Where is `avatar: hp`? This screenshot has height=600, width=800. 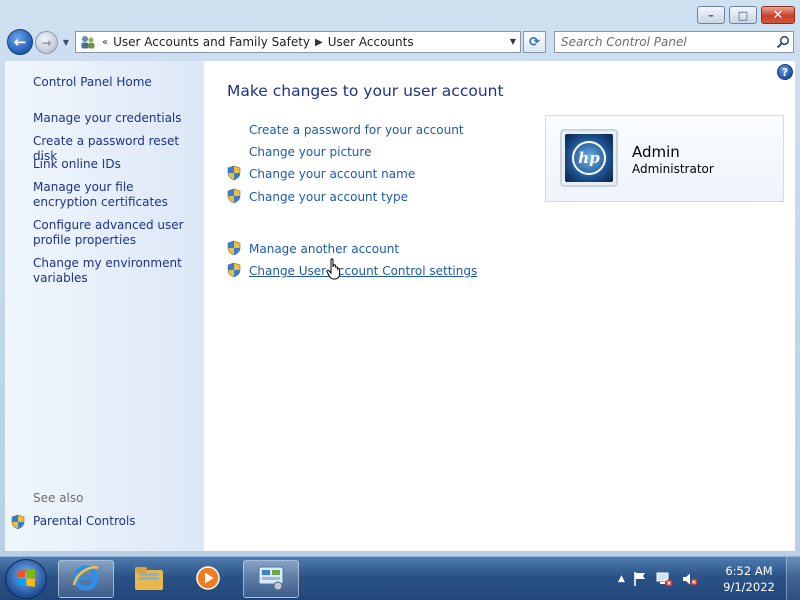 avatar: hp is located at coordinates (589, 158).